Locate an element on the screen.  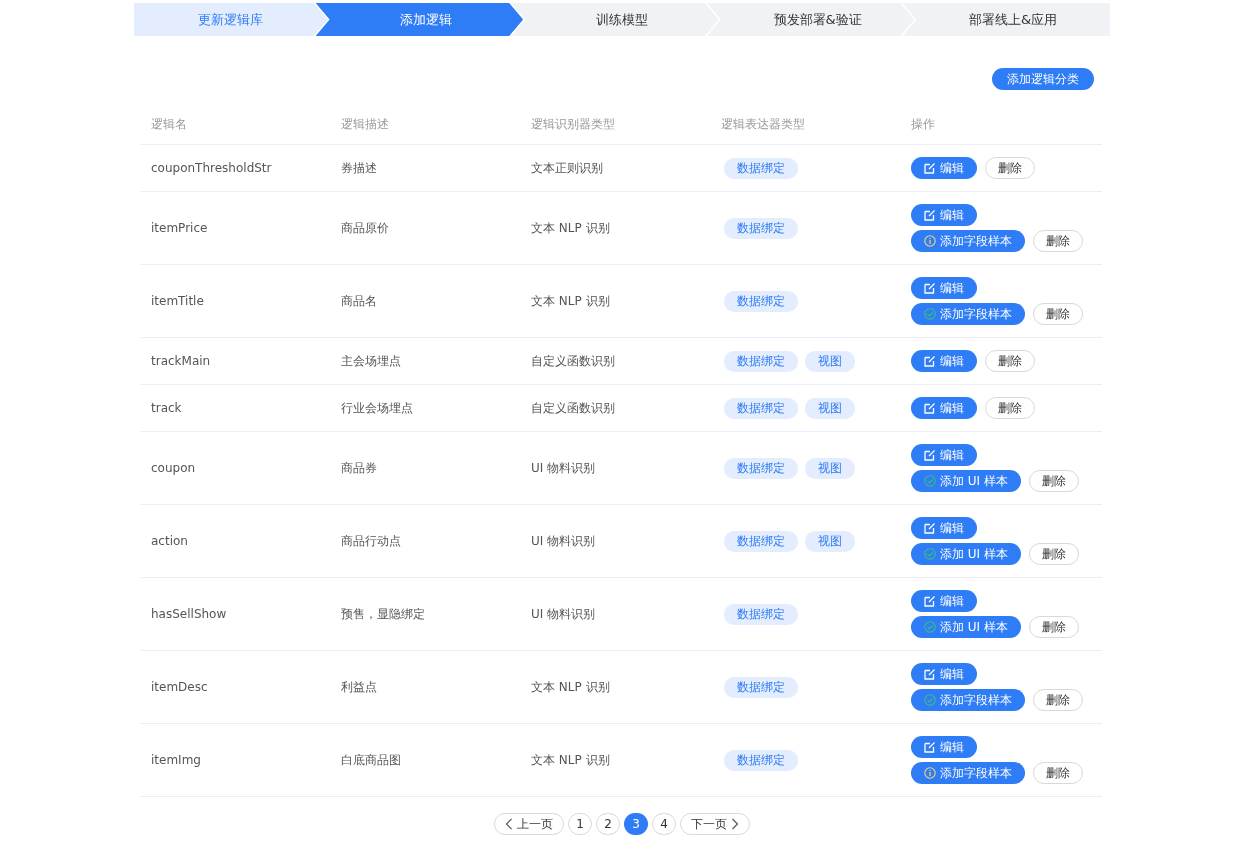
page-button: 4 is located at coordinates (664, 824).